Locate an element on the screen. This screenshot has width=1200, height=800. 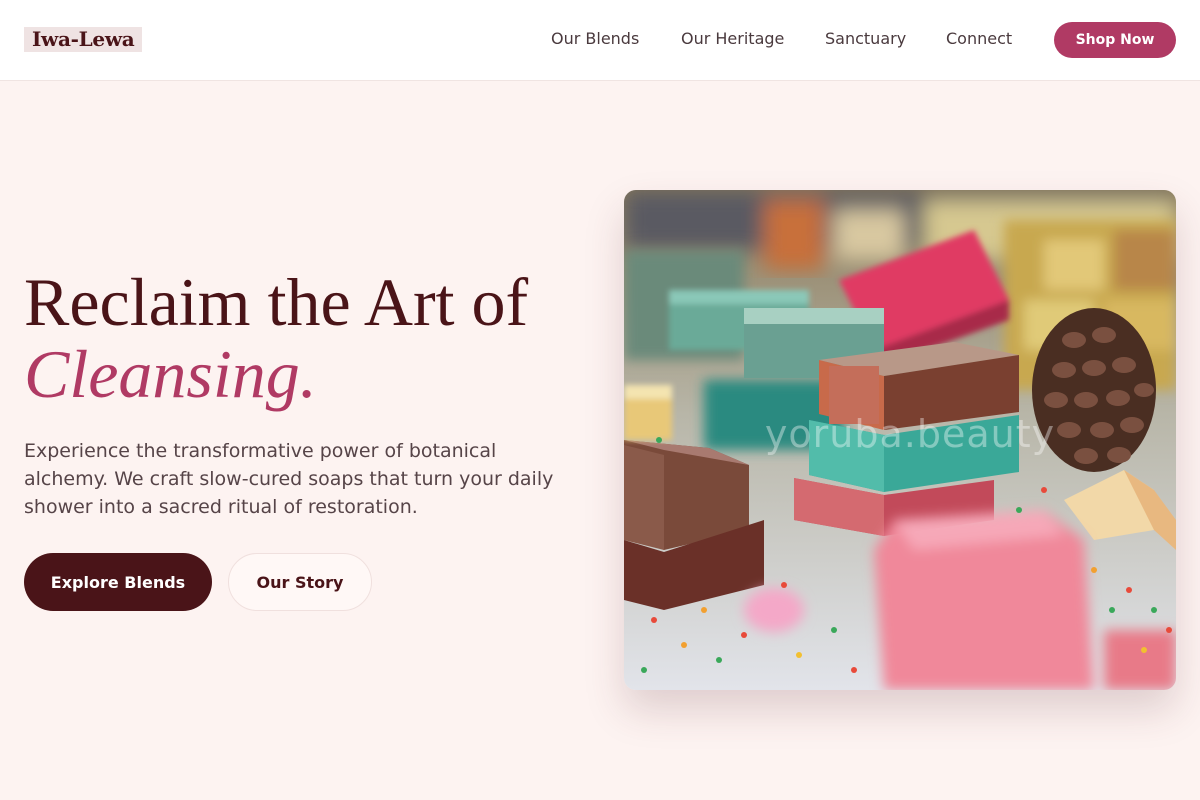
shop-now-button: Shop Now is located at coordinates (1115, 40).